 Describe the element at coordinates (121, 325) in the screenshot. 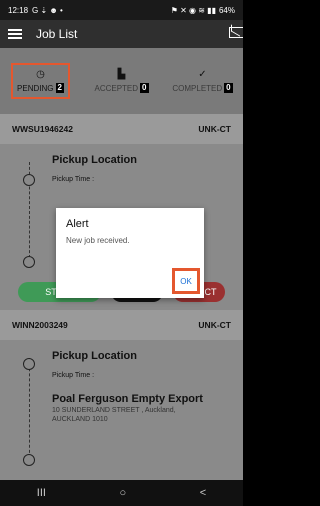

I see `job-card-header: WINN2003249 UNK-CT` at that location.